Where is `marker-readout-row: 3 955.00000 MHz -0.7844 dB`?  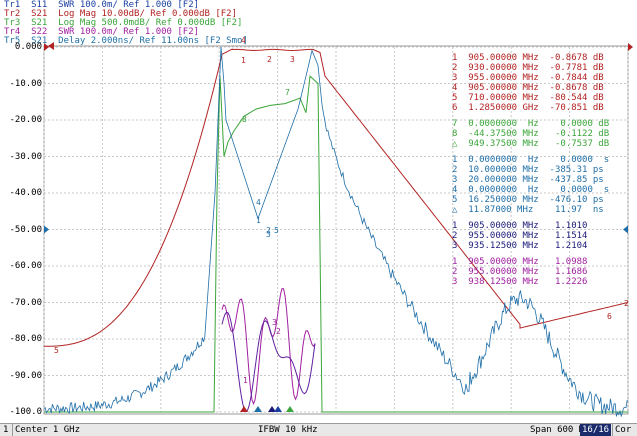 marker-readout-row: 3 955.00000 MHz -0.7844 dB is located at coordinates (528, 78).